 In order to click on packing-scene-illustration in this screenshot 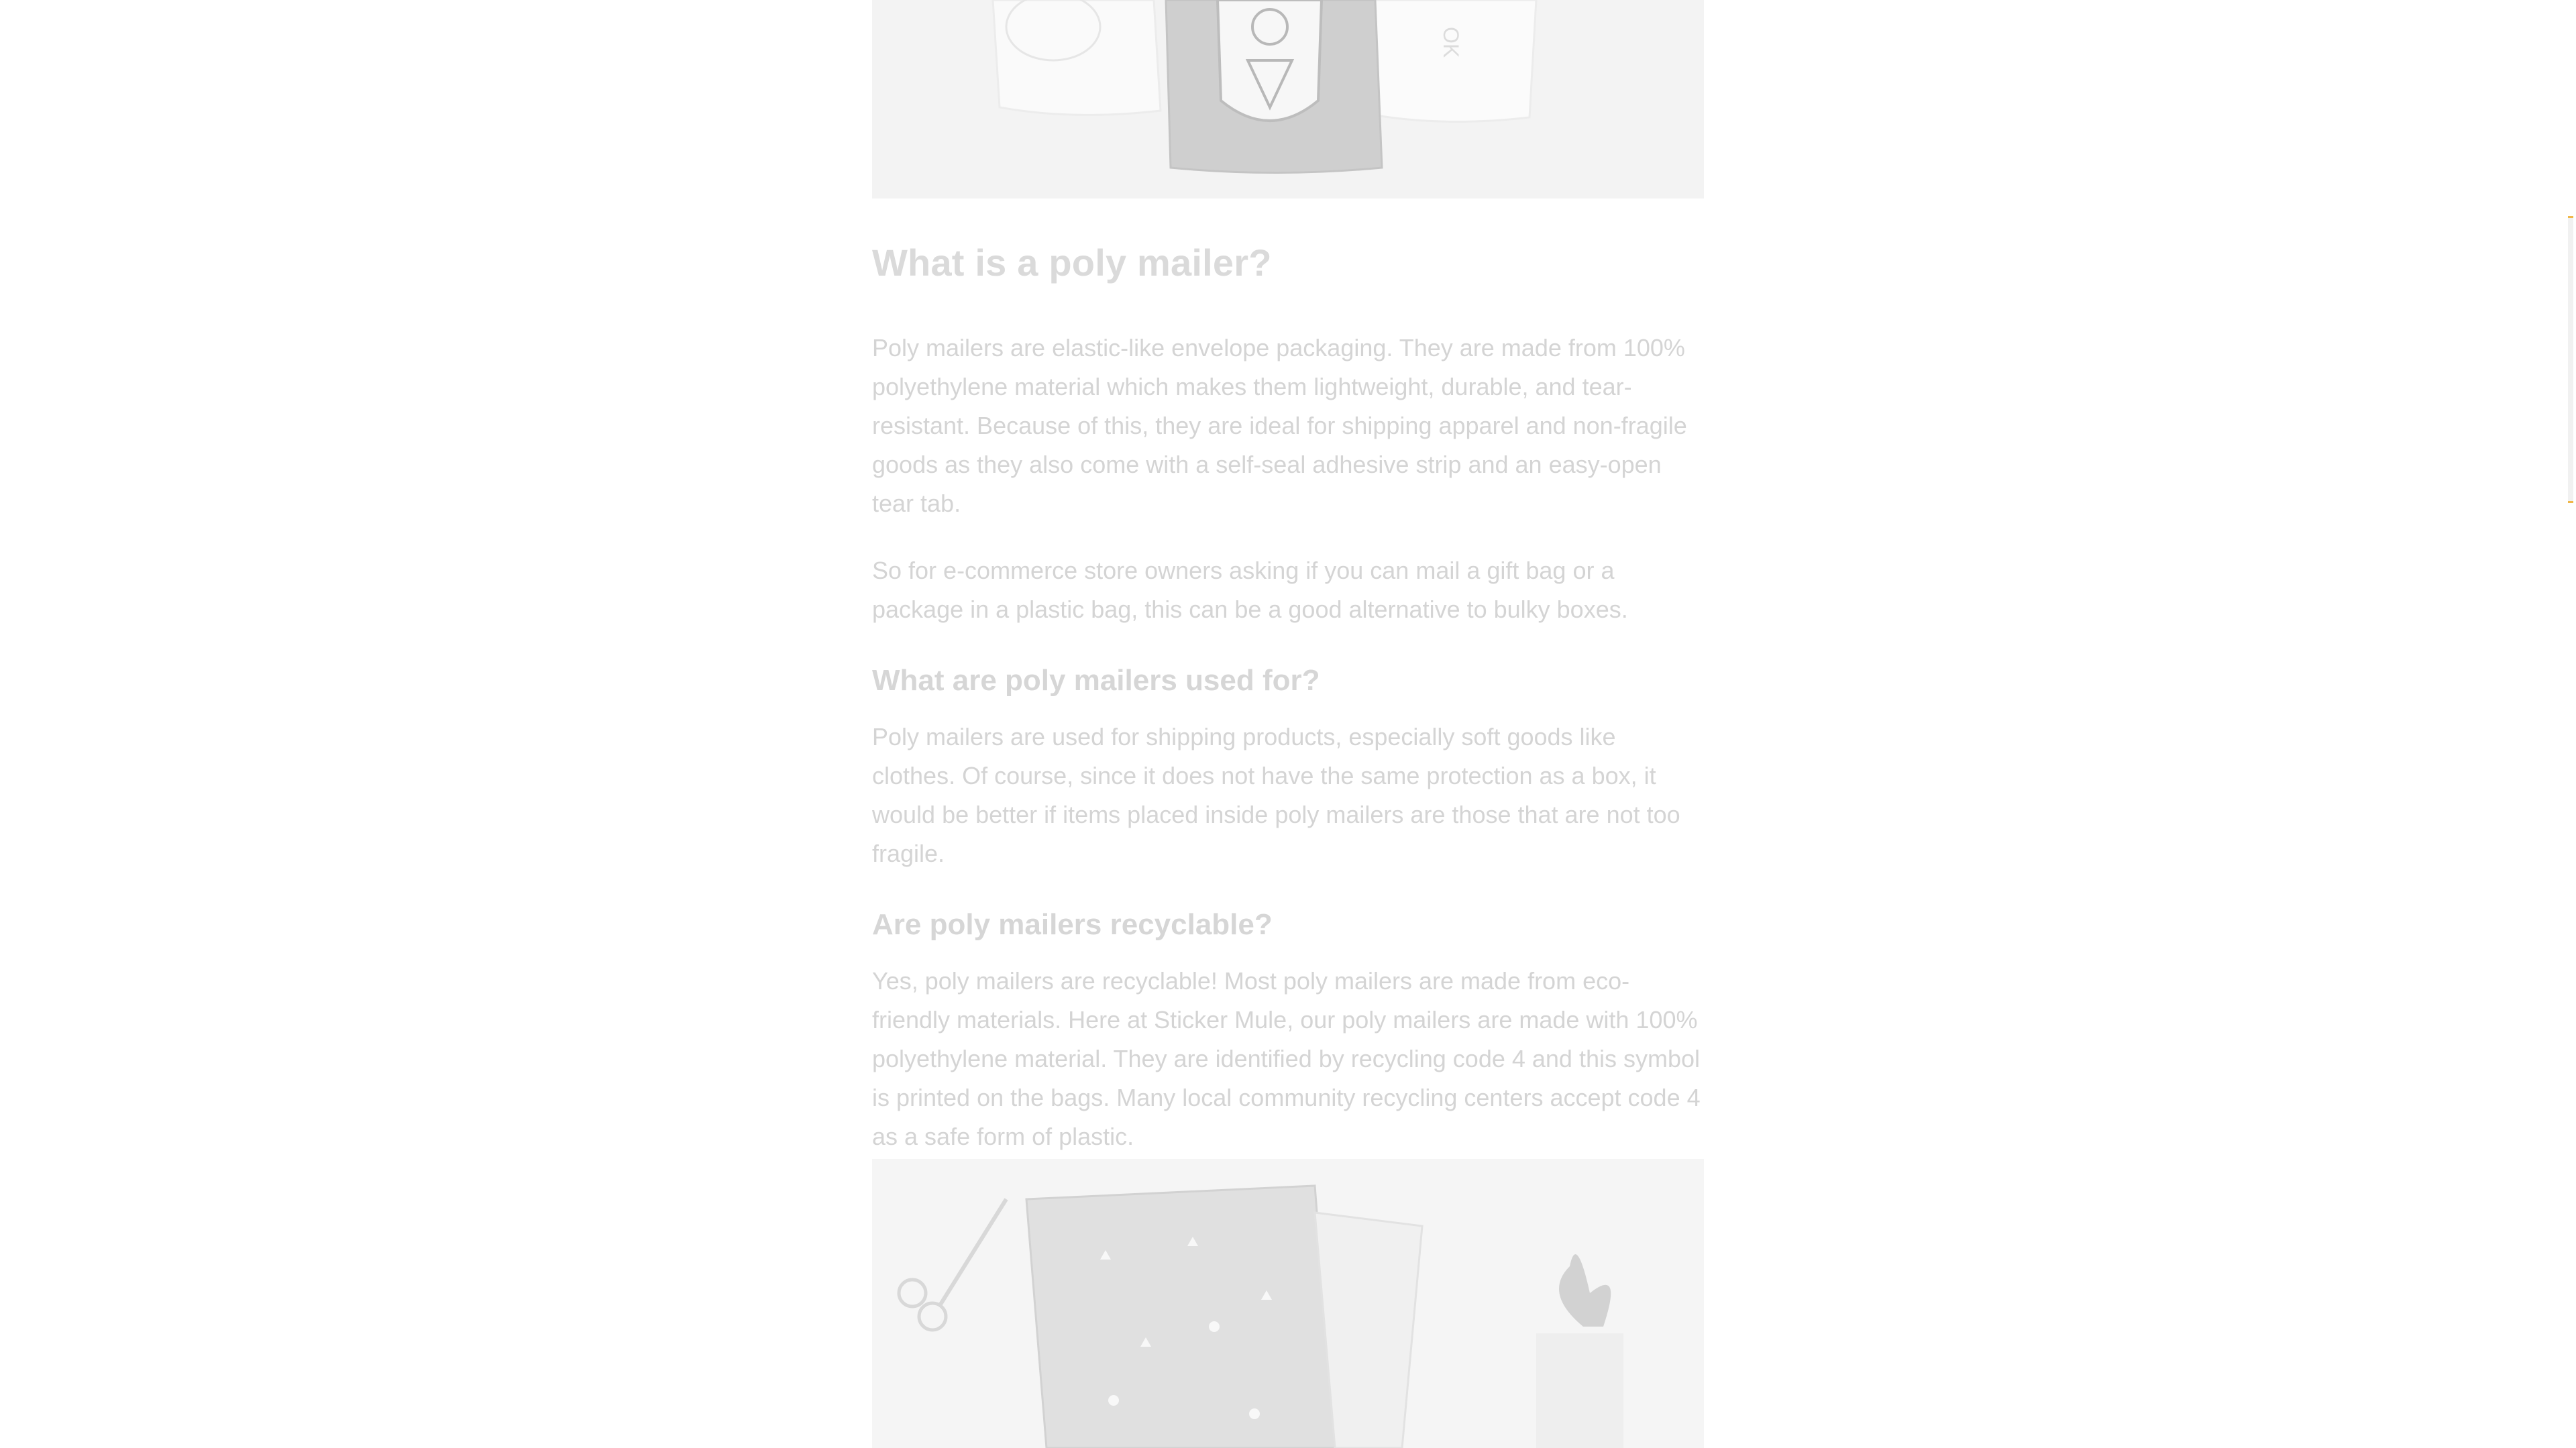, I will do `click(1288, 1303)`.